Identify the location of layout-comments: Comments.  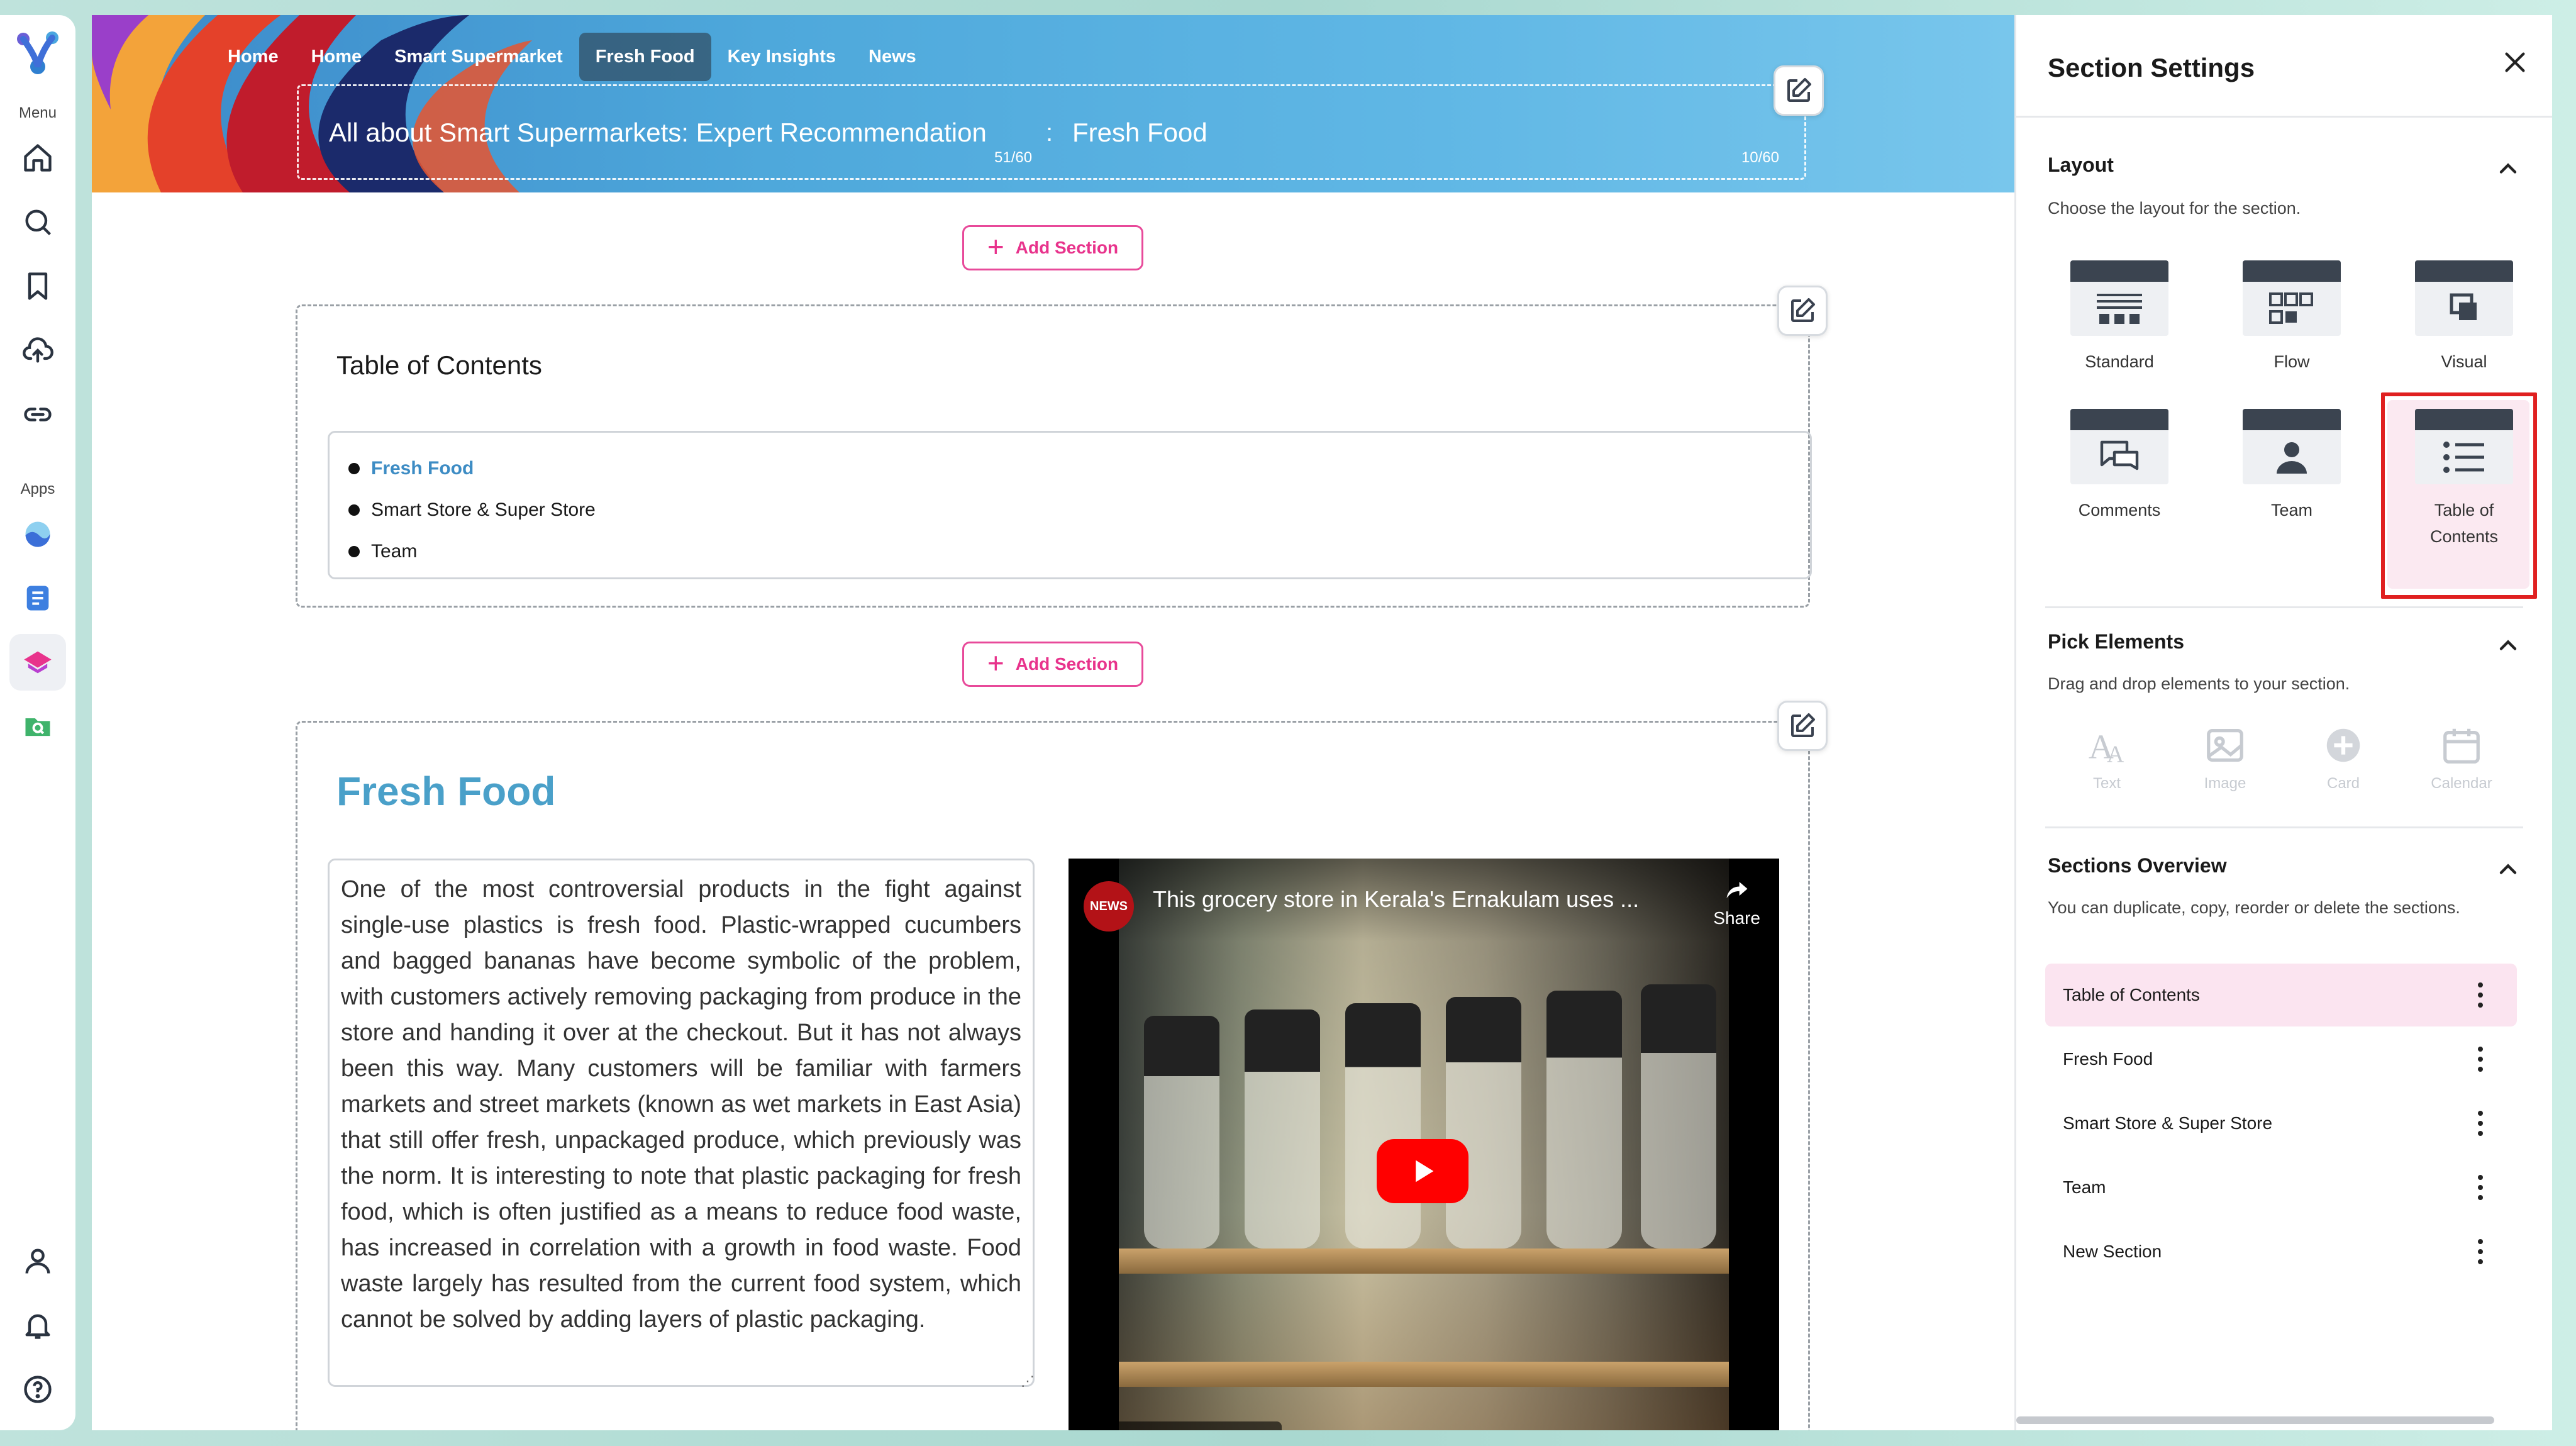
(2119, 466).